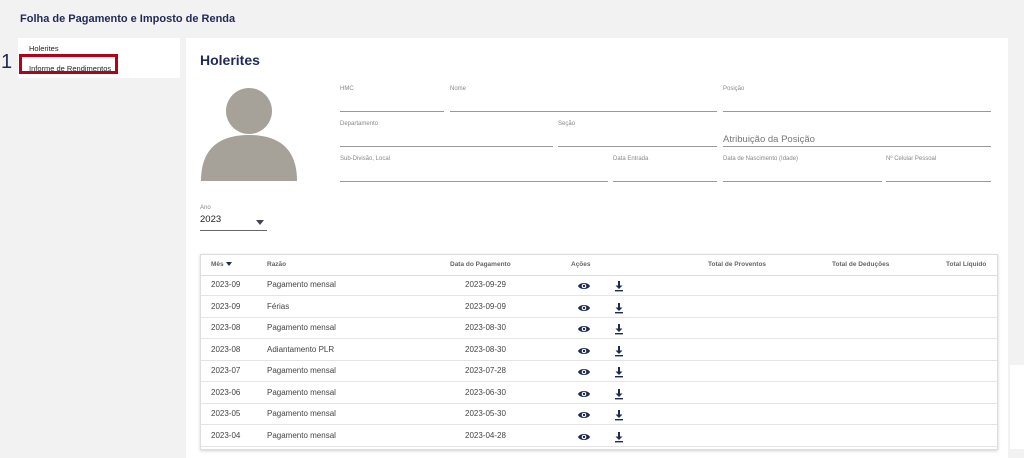 Image resolution: width=1024 pixels, height=458 pixels. I want to click on header-total-deducoes: Total de Deduções, so click(861, 264).